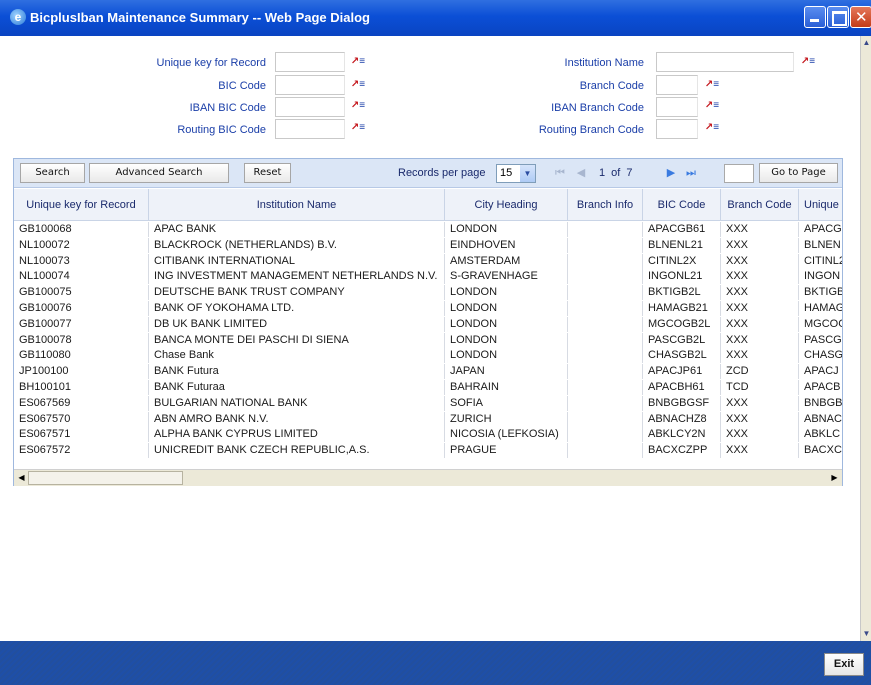 The image size is (871, 685). Describe the element at coordinates (821, 371) in the screenshot. I see `table-cell: APACJ` at that location.